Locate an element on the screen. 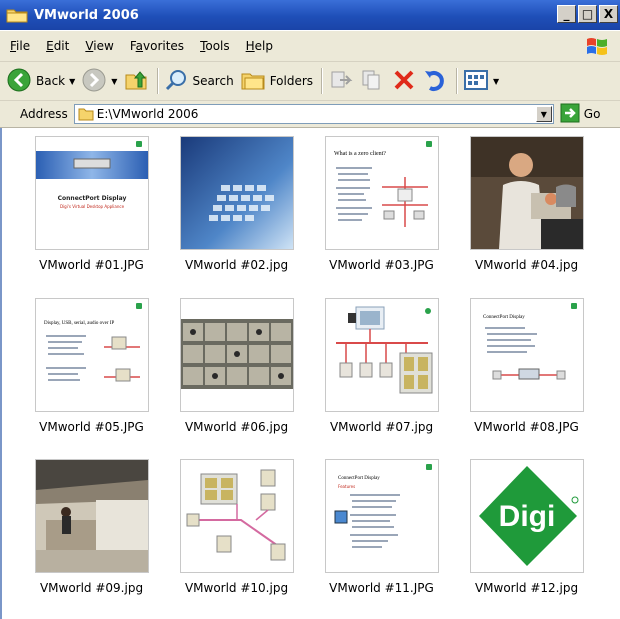 The image size is (620, 619). thumbnail: Display, USB, serial, audio over IP is located at coordinates (92, 355).